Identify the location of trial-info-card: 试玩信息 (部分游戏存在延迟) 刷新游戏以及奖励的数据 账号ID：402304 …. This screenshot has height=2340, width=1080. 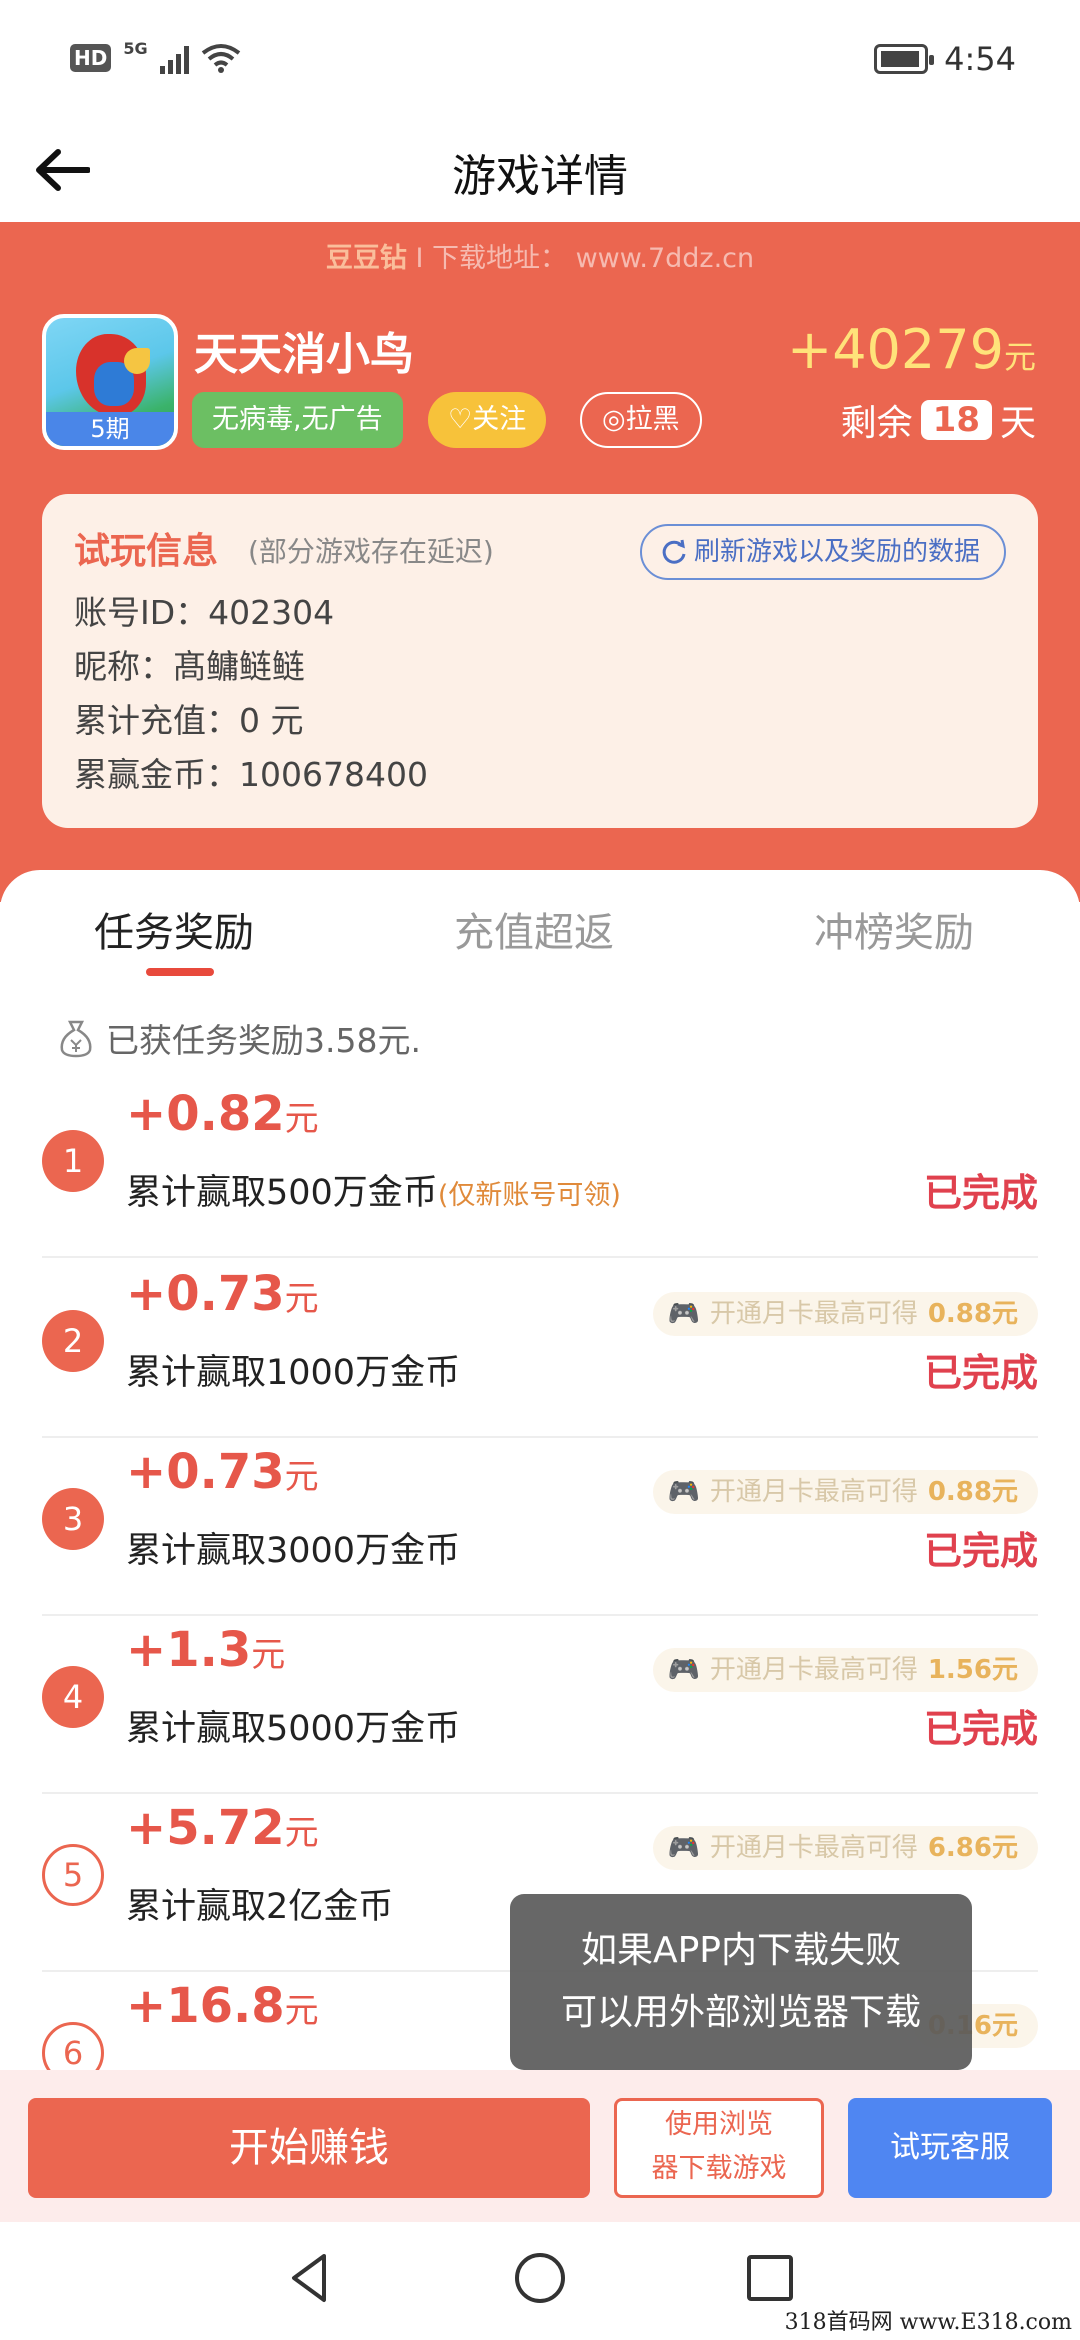
(540, 661).